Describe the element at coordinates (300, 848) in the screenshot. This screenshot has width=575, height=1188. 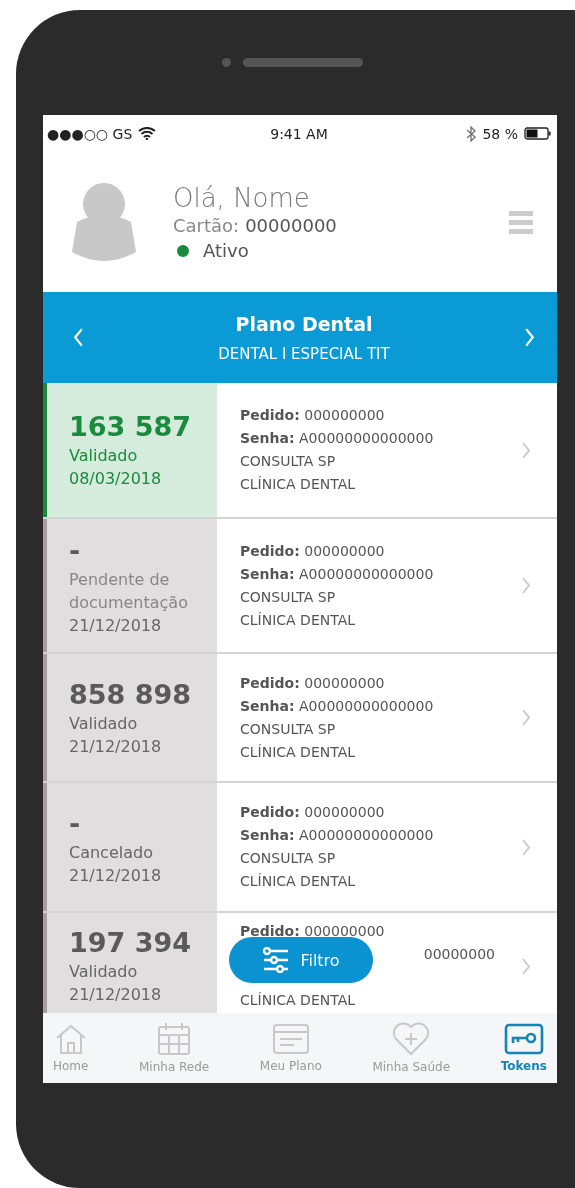
I see `token-row: - Cancelado 21/12/2018 Pedido: 000000000 Senha: A00000000000000 CONSULTA SP CLÍNICA DENTAL` at that location.